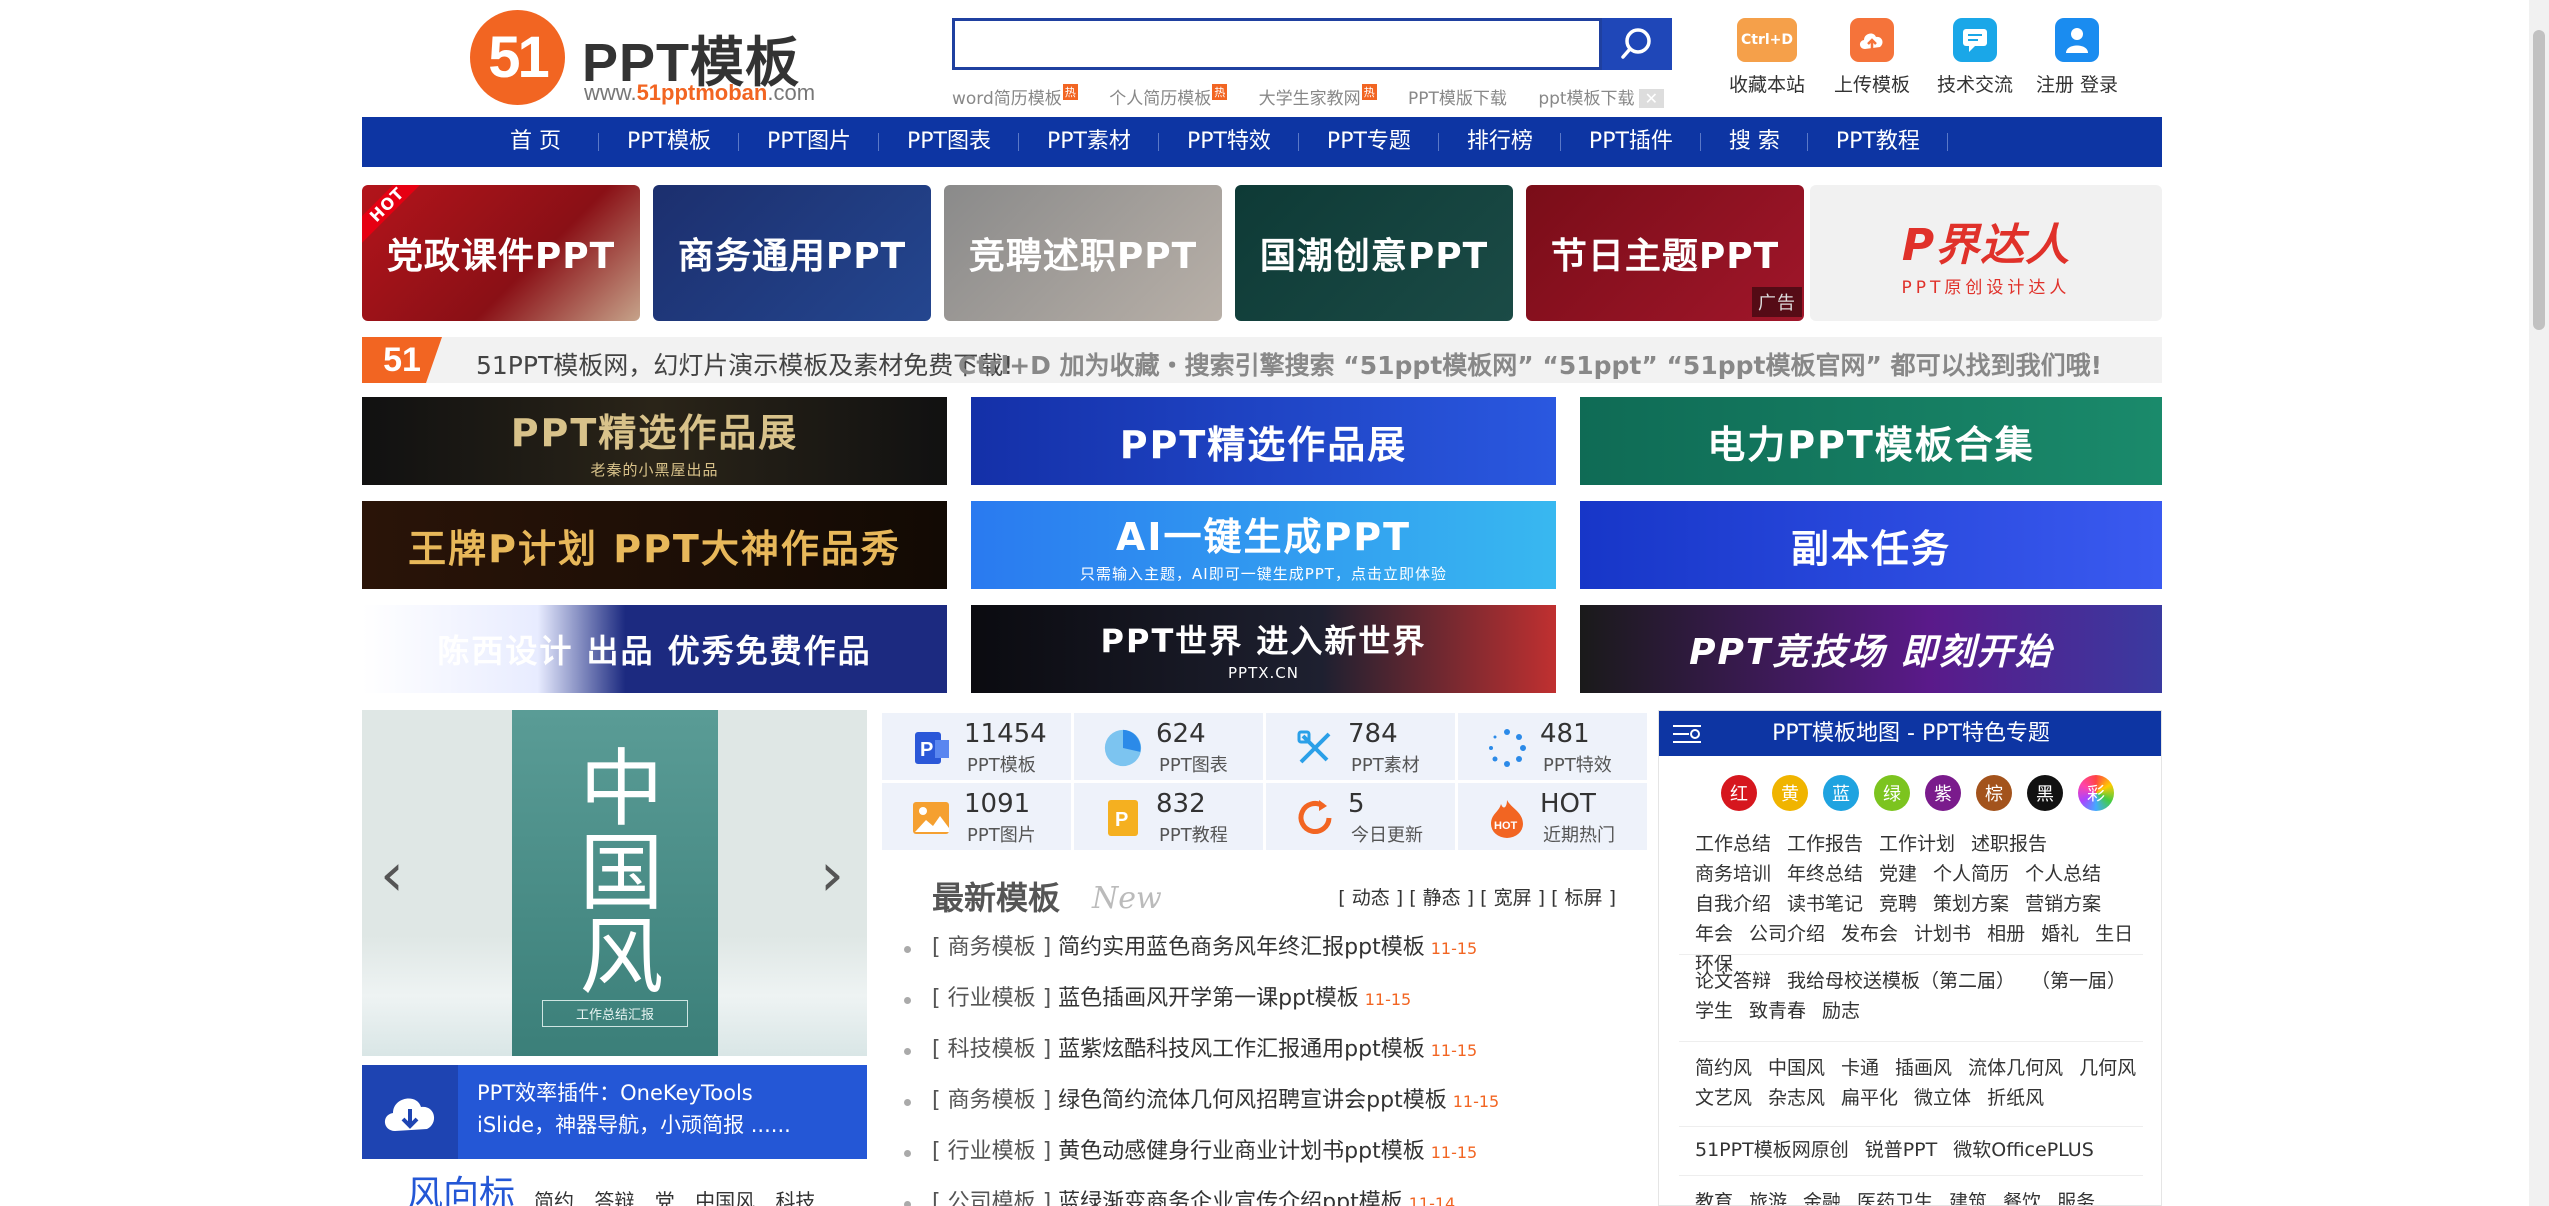  I want to click on topic-tag: 文艺风, so click(1723, 1098).